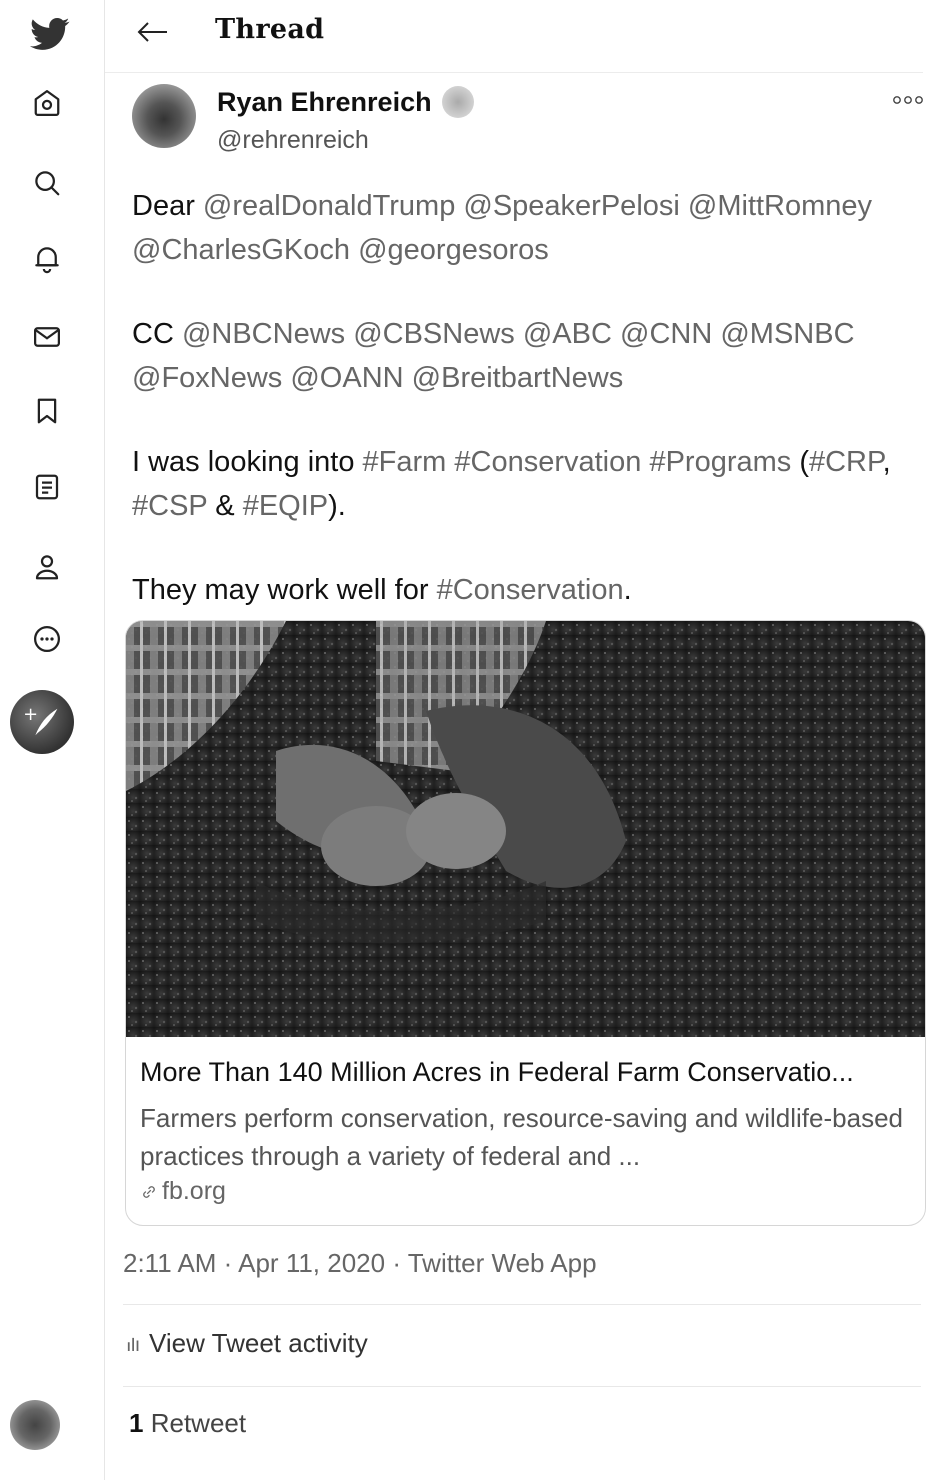 The width and height of the screenshot is (933, 1480). Describe the element at coordinates (47, 567) in the screenshot. I see `profile-icon` at that location.